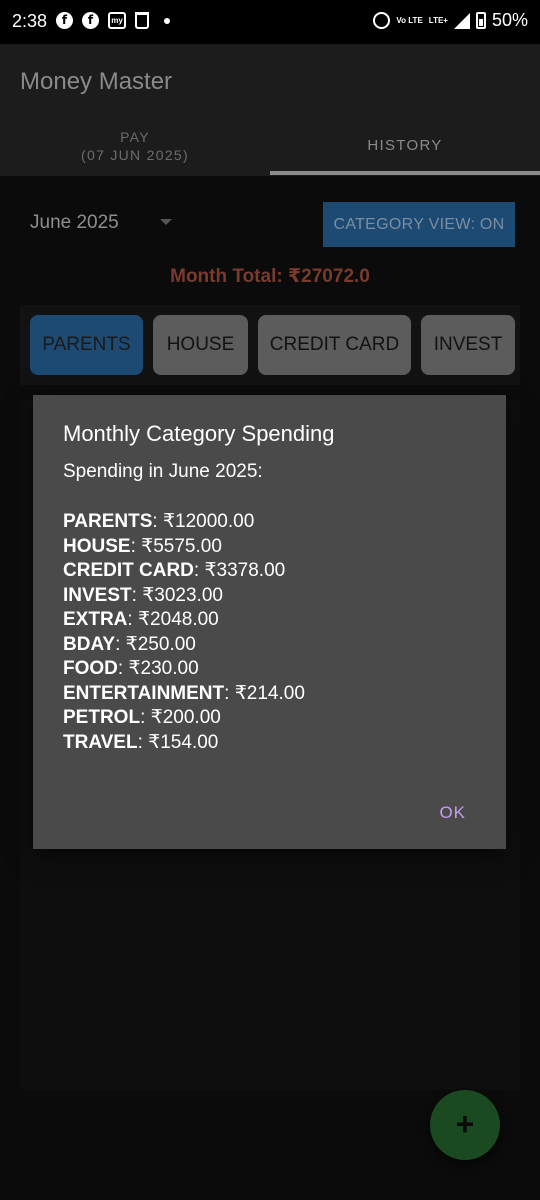 This screenshot has width=540, height=1200. What do you see at coordinates (270, 22) in the screenshot?
I see `status-bar: 2:38 f f my Vo LTE LTE+ 50%` at bounding box center [270, 22].